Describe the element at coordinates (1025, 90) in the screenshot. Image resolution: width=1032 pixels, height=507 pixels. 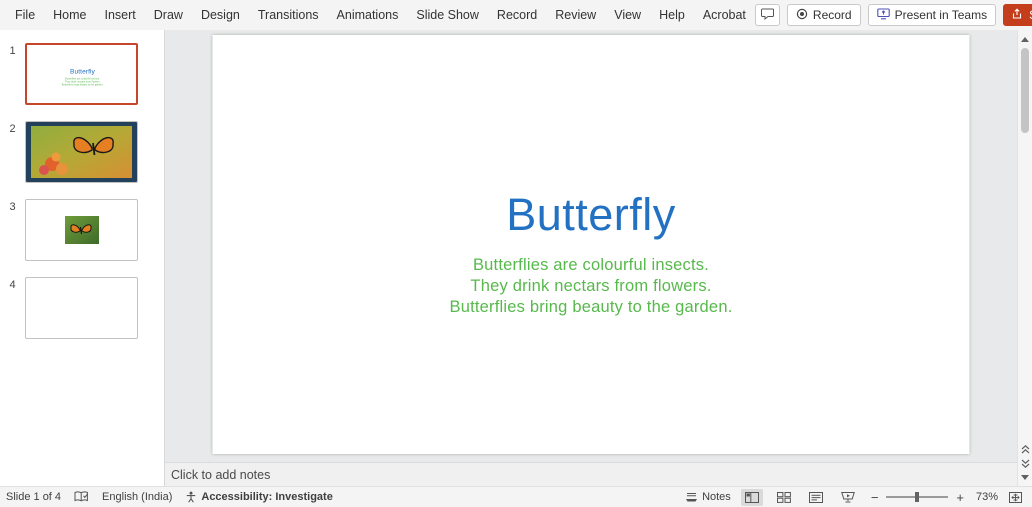
I see `scrollbar-thumb` at that location.